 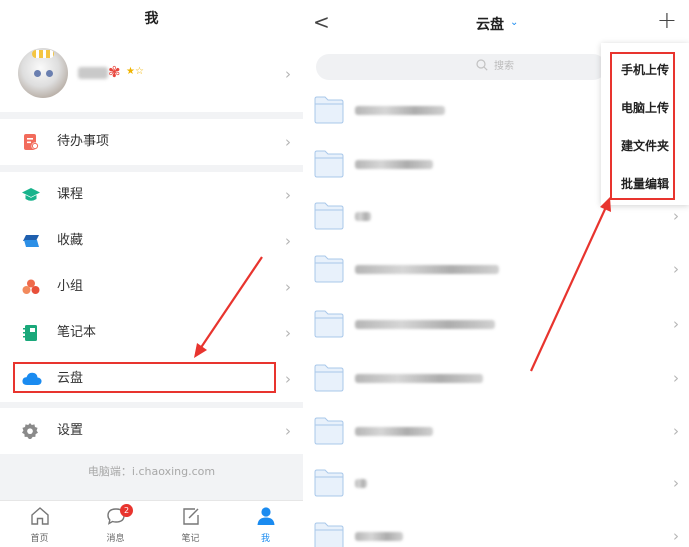 I want to click on bottom-tab-bar: 首页 2 消息 笔记 我, so click(x=151, y=523).